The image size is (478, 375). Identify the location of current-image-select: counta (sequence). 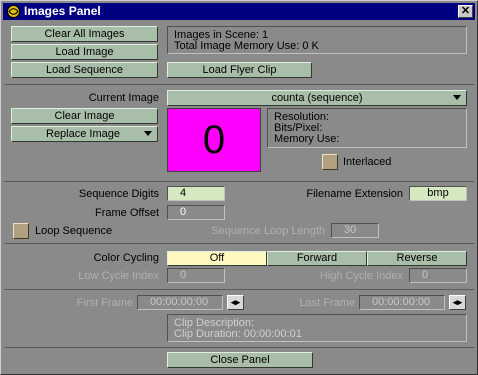
(317, 98).